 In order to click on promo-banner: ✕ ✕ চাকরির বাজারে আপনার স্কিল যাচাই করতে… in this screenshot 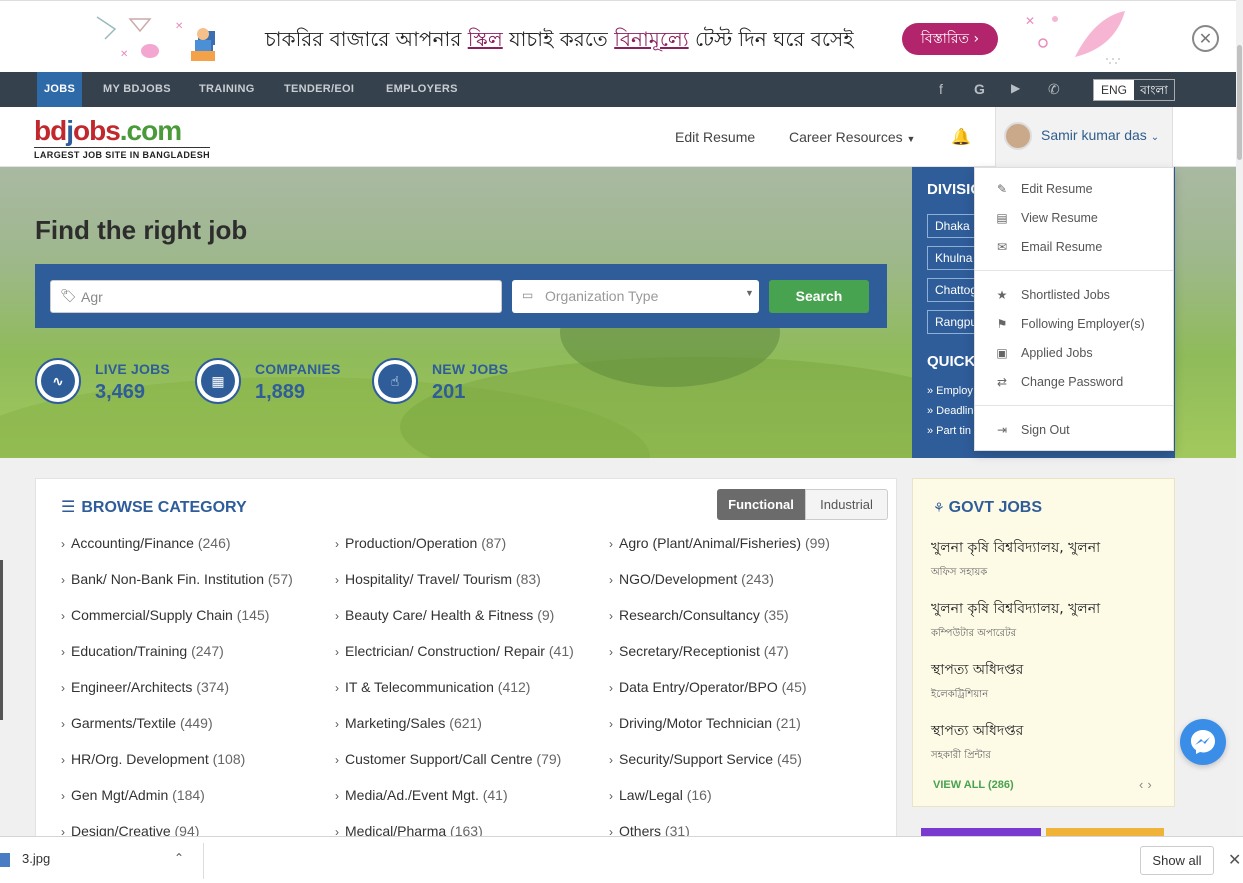, I will do `click(621, 36)`.